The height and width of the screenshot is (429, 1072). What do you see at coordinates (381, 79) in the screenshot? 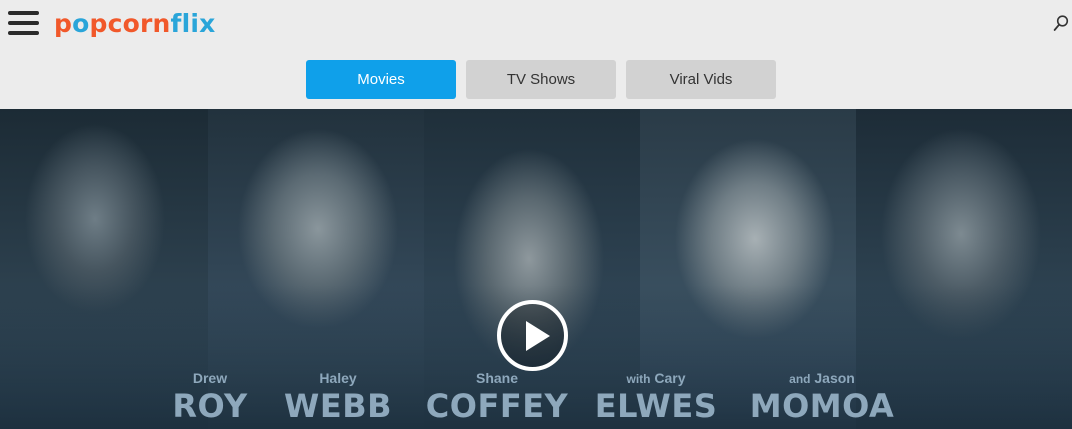
I see `tab-movies: Movies` at bounding box center [381, 79].